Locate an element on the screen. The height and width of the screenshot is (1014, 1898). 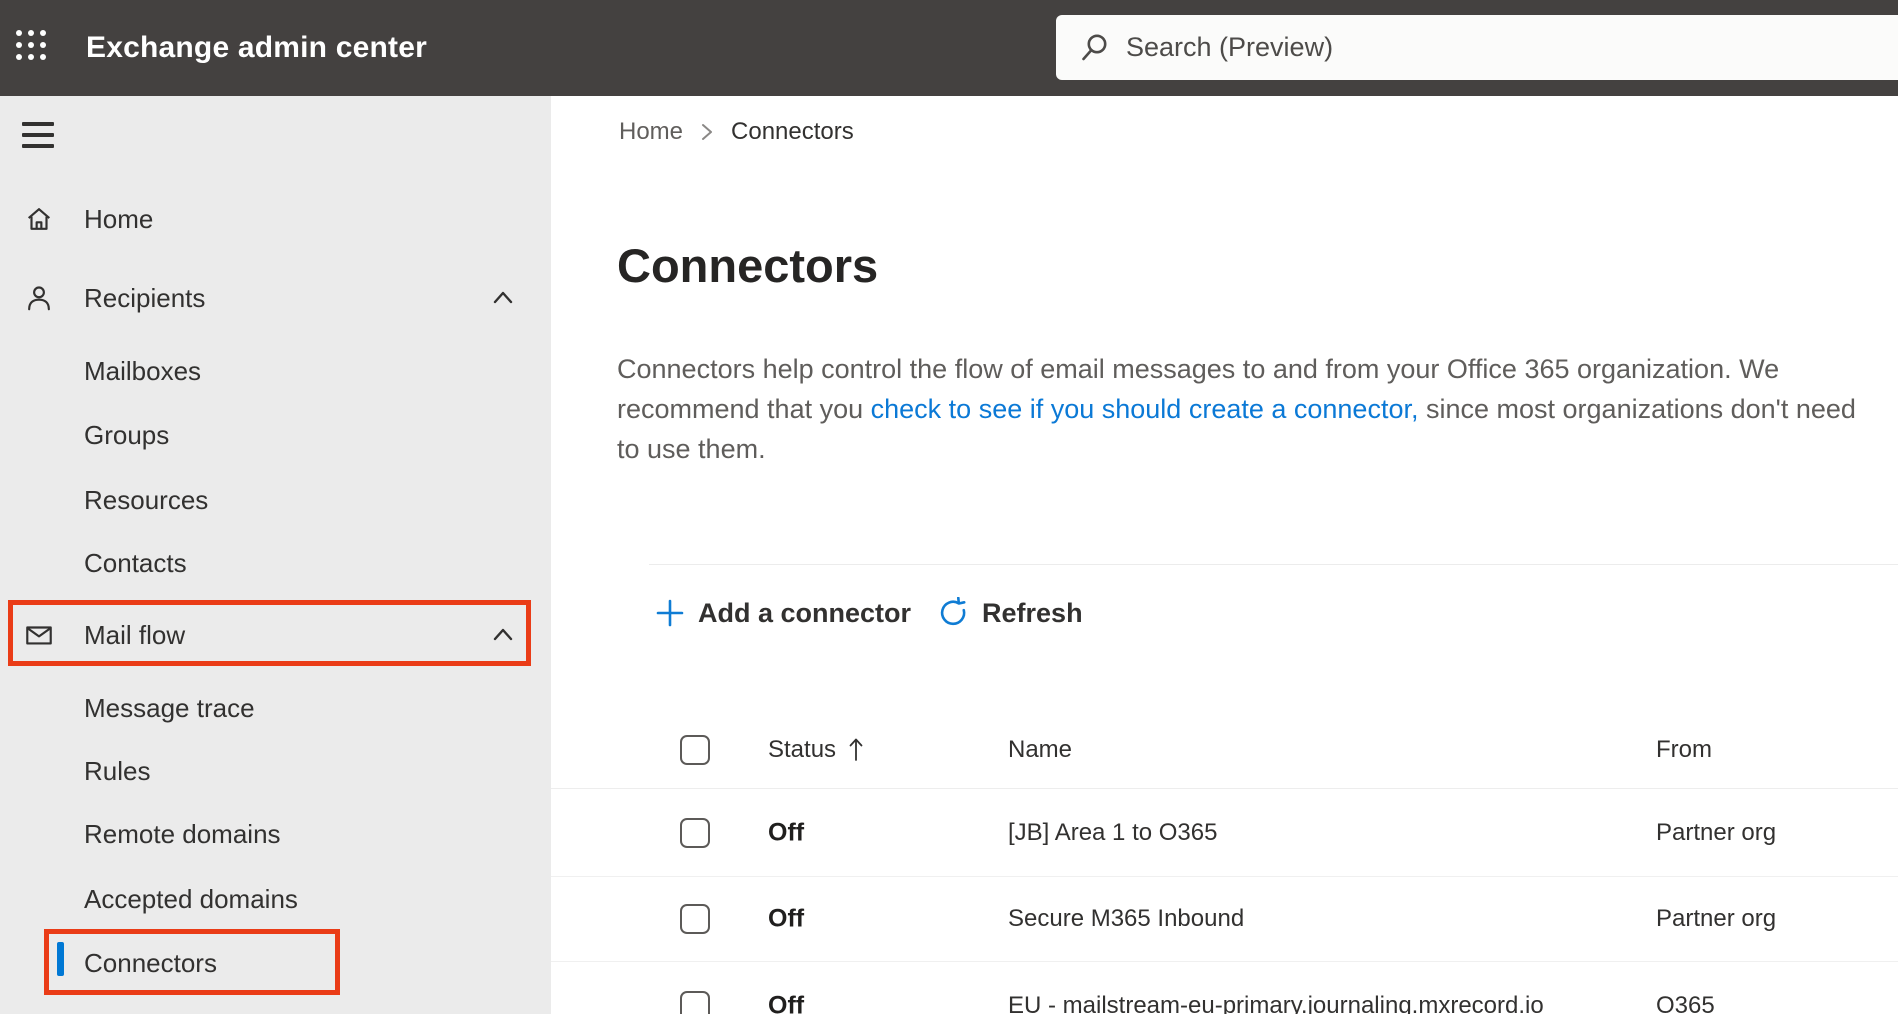
plus-icon is located at coordinates (670, 613).